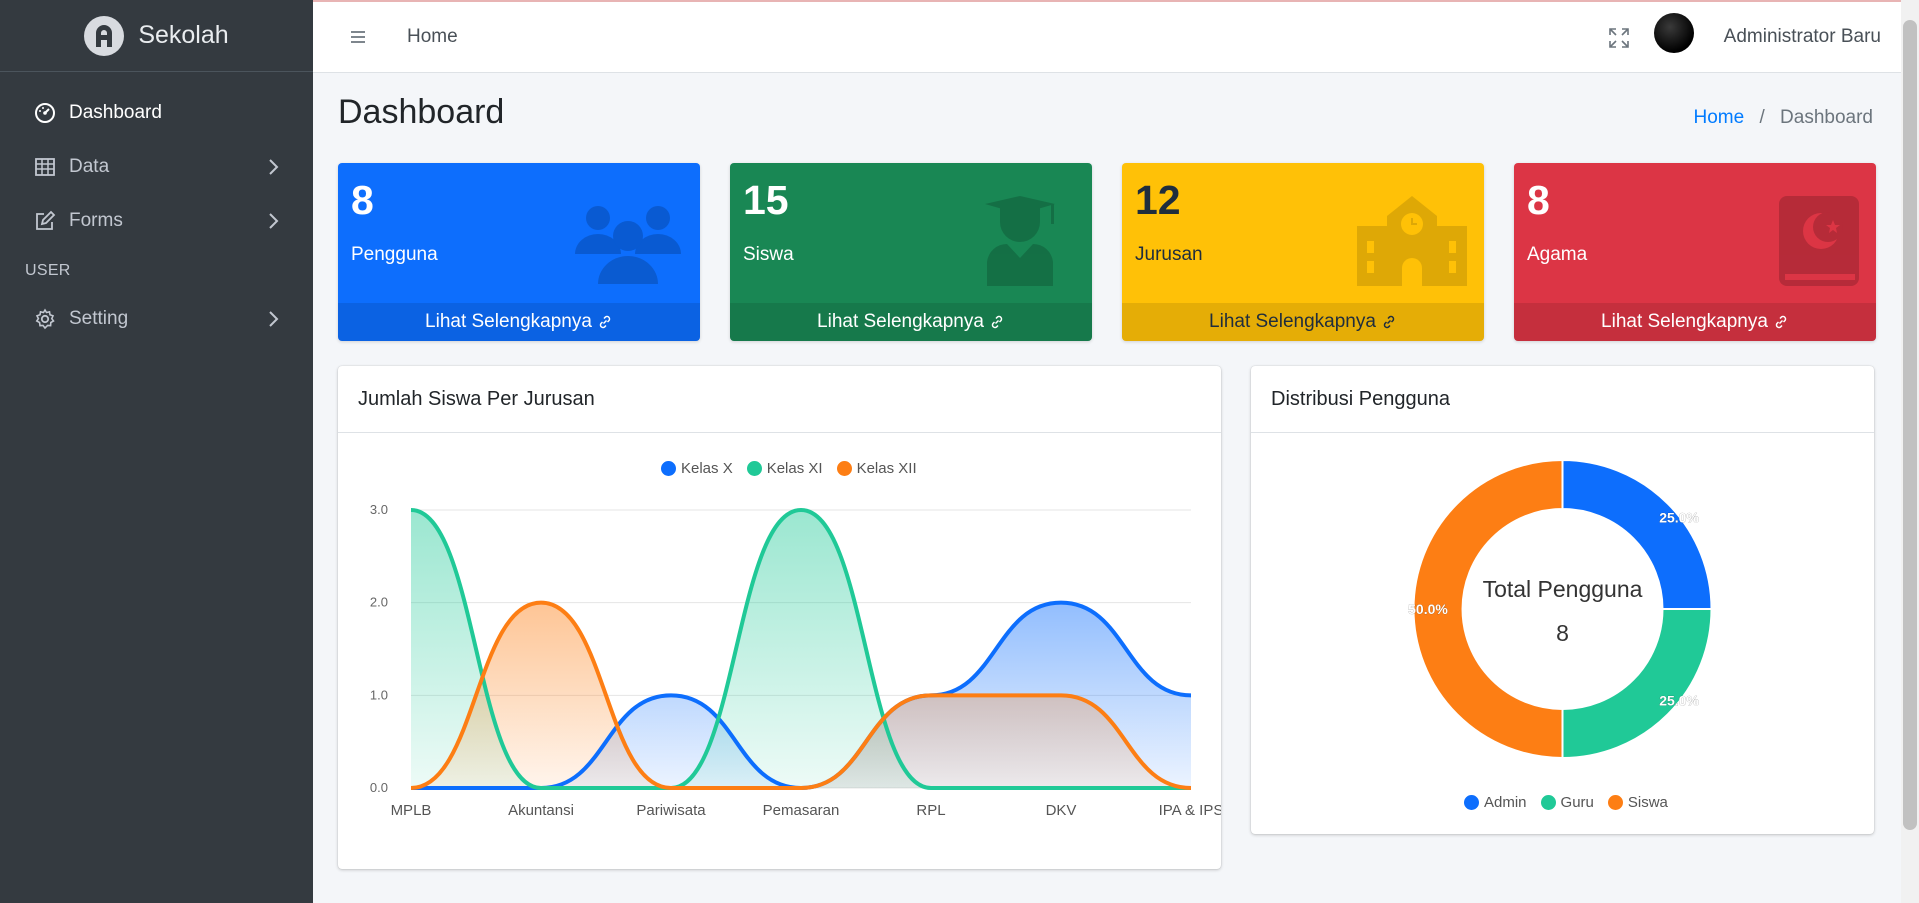  What do you see at coordinates (1190, 810) in the screenshot?
I see `x-tick-label: IPA & IPS` at bounding box center [1190, 810].